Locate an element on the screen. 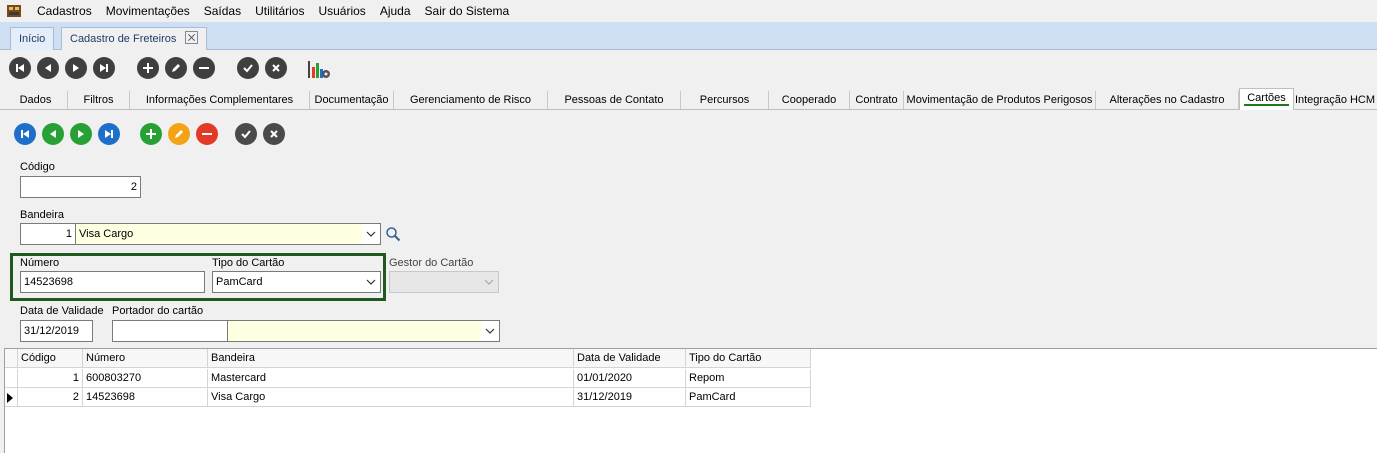 The height and width of the screenshot is (453, 1377). tipo-cartao-label: Tipo do Cartão is located at coordinates (248, 263).